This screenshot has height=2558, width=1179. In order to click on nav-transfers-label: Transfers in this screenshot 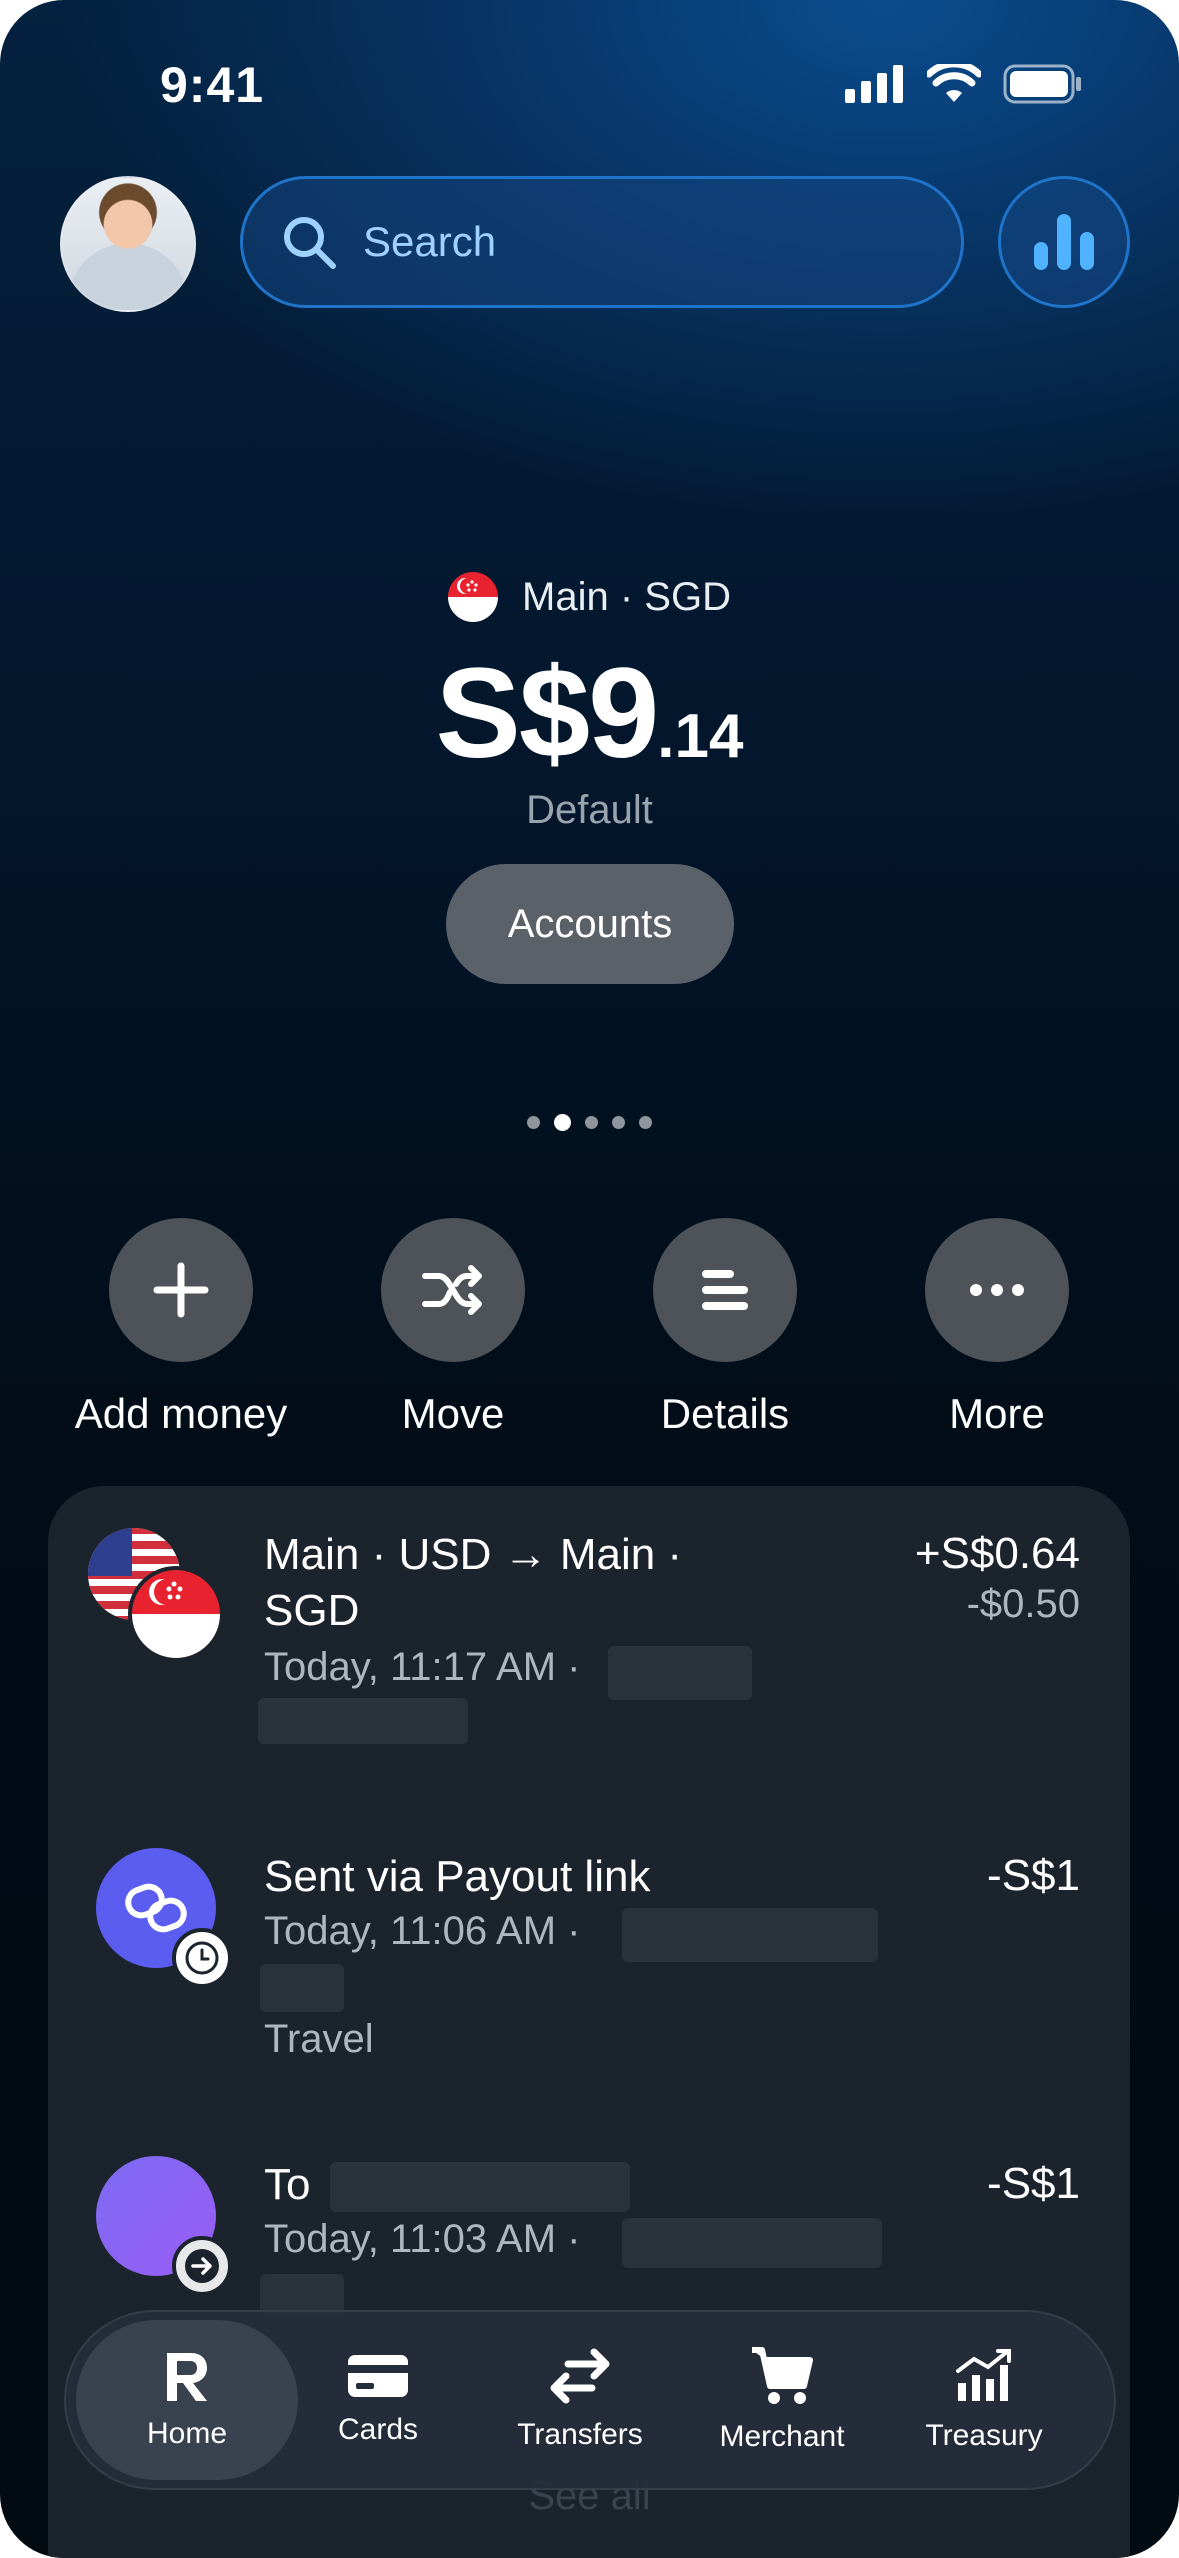, I will do `click(580, 2434)`.